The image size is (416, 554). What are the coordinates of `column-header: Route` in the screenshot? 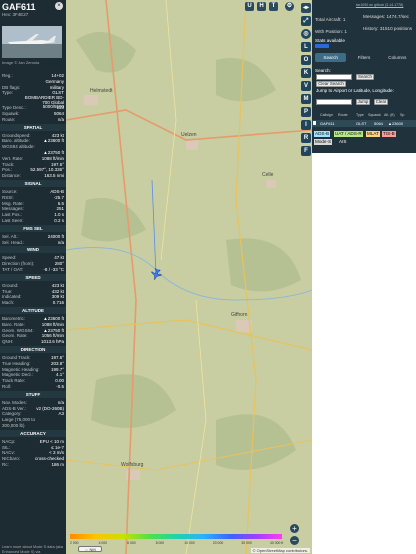 It's located at (343, 115).